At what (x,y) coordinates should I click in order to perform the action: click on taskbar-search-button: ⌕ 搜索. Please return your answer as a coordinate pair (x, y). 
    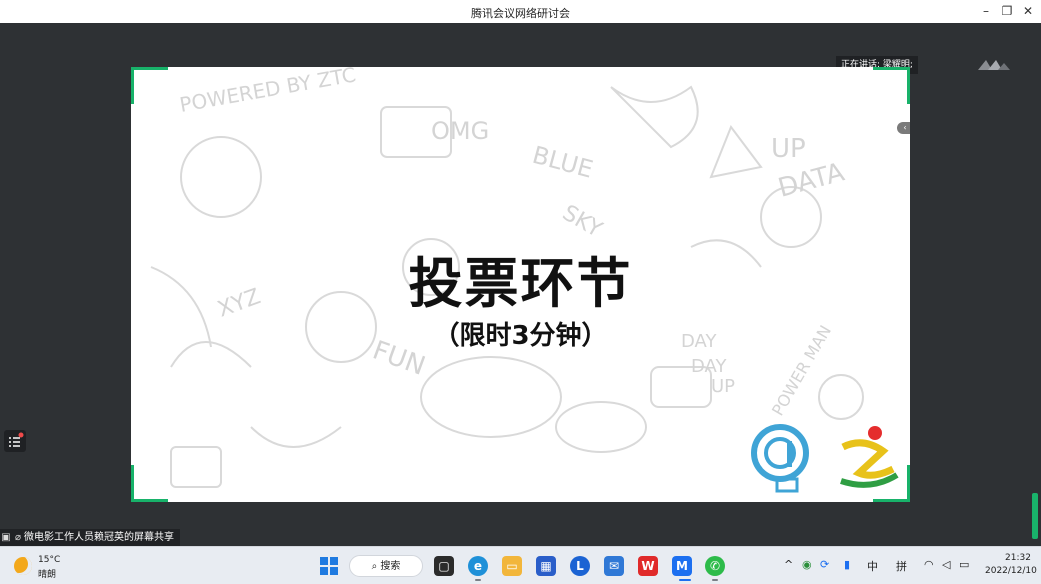
    Looking at the image, I should click on (386, 566).